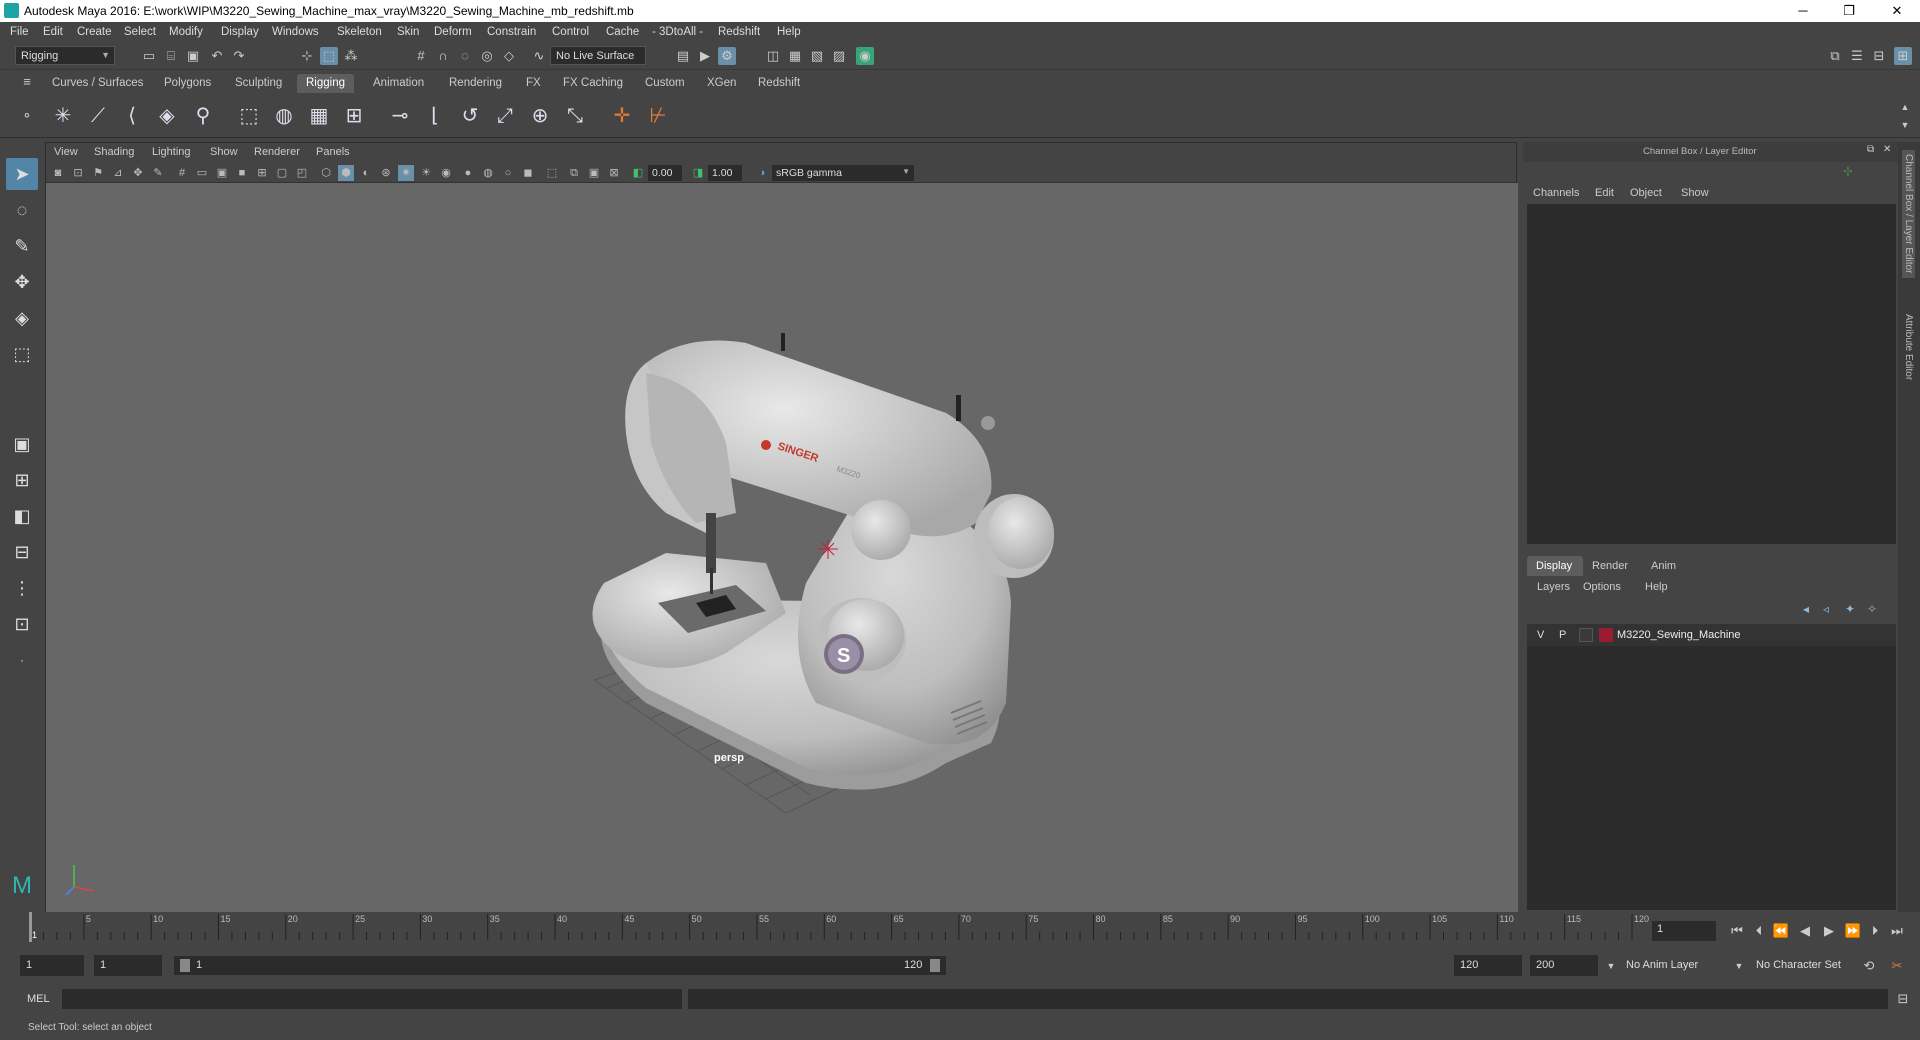 The width and height of the screenshot is (1920, 1040). Describe the element at coordinates (598, 55) in the screenshot. I see `live-surface-field: No Live Surface` at that location.